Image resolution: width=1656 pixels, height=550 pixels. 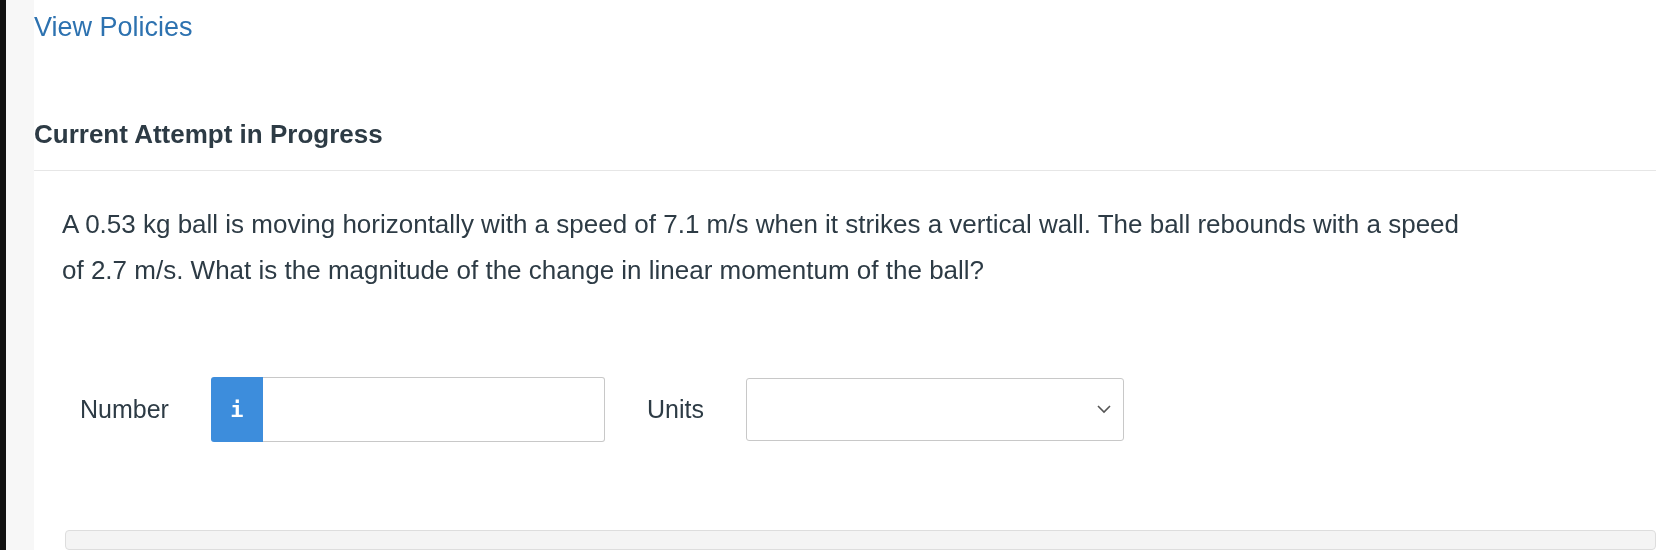 What do you see at coordinates (208, 134) in the screenshot?
I see `section-heading: Current Attempt in Progress` at bounding box center [208, 134].